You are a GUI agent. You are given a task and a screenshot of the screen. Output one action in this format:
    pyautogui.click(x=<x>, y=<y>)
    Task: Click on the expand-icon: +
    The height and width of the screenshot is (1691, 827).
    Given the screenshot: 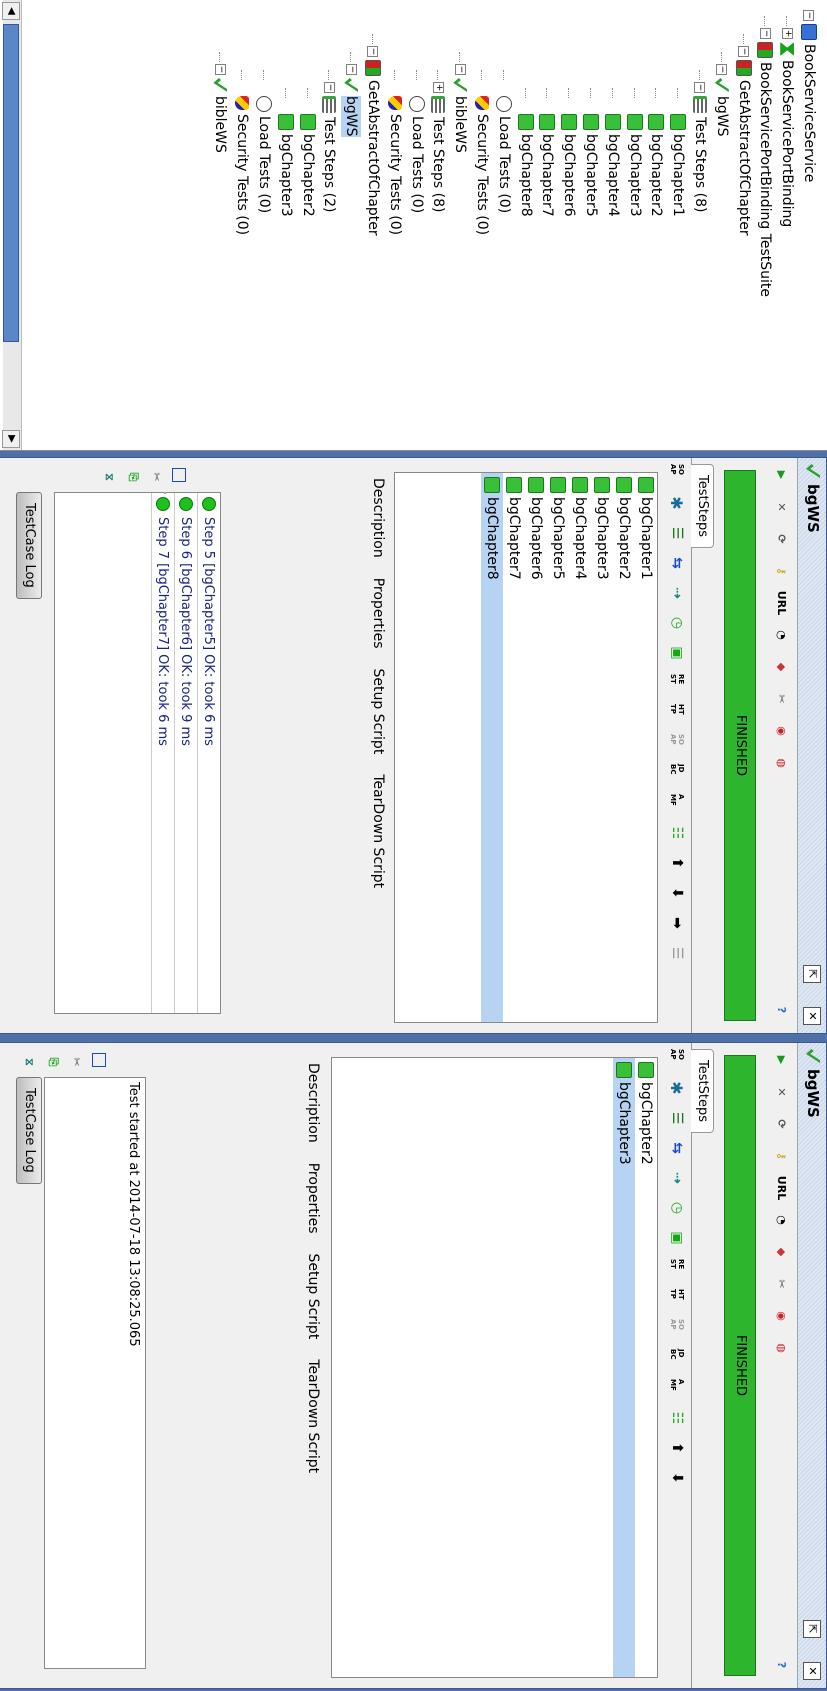 What is the action you would take?
    pyautogui.click(x=438, y=87)
    